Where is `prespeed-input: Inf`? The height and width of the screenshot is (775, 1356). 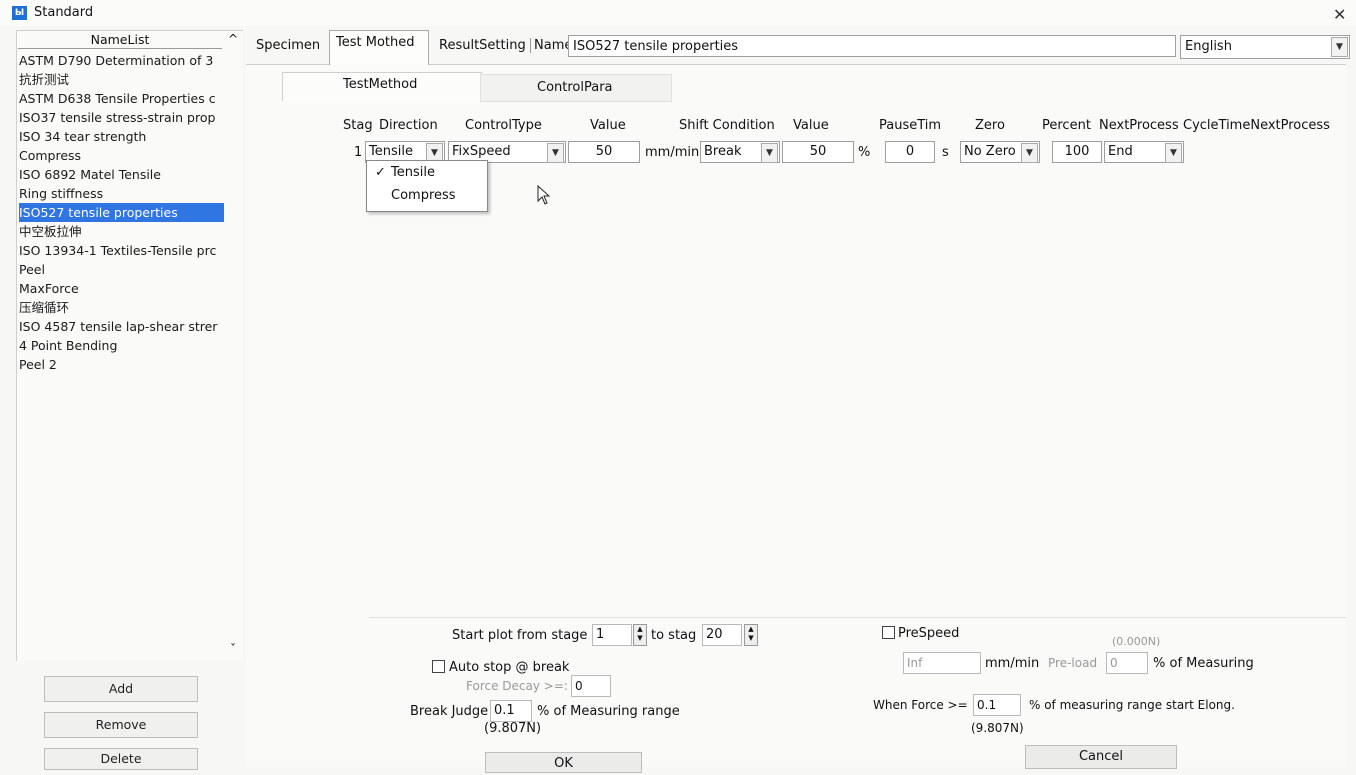 prespeed-input: Inf is located at coordinates (942, 663).